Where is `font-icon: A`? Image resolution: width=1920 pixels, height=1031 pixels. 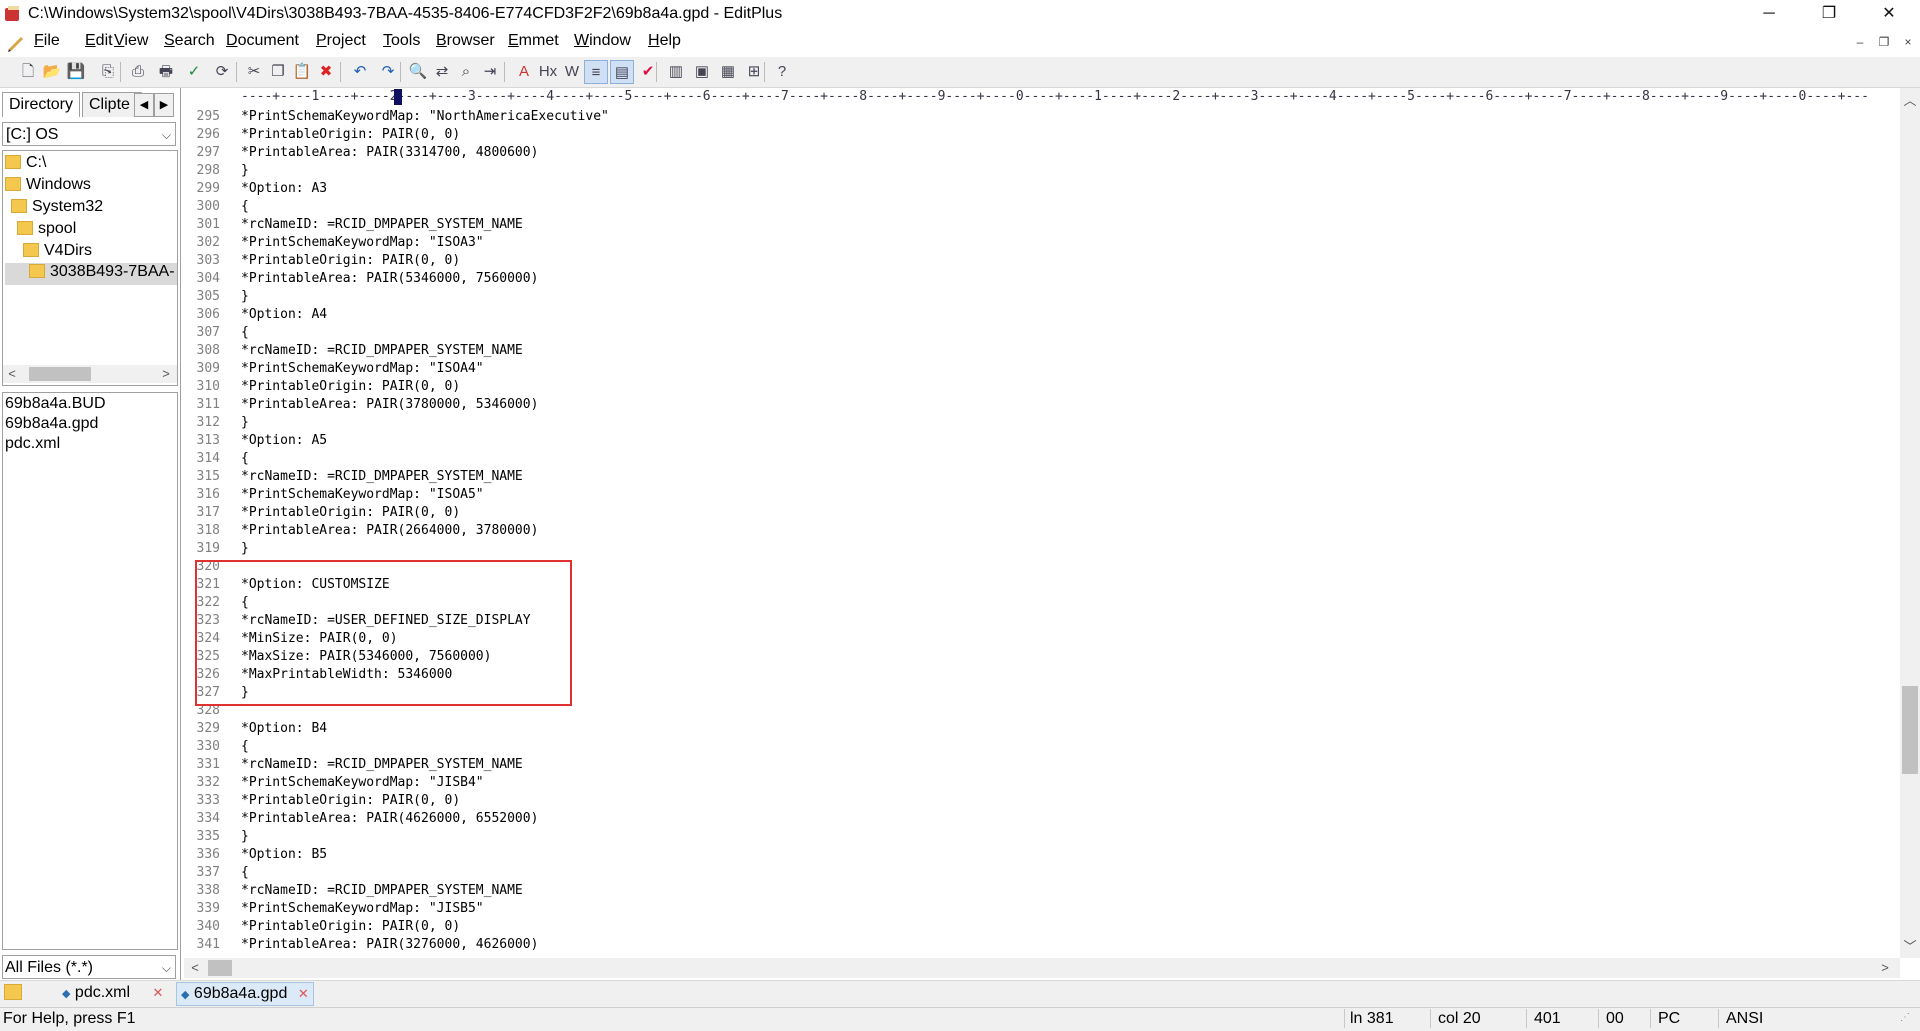 font-icon: A is located at coordinates (524, 72).